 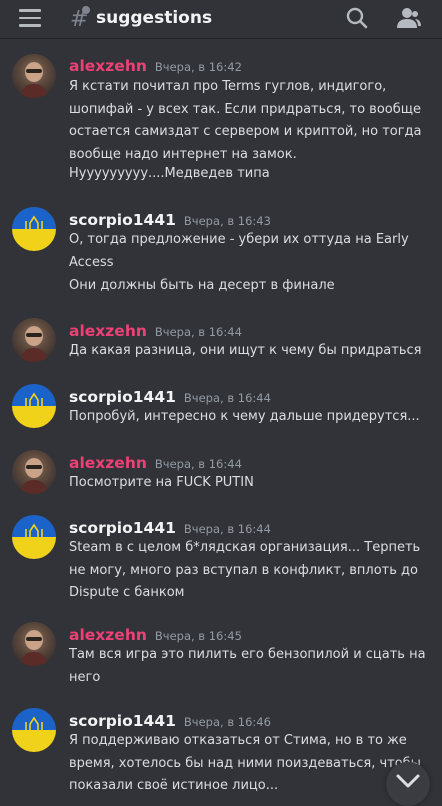 What do you see at coordinates (161, 482) in the screenshot?
I see `message-text: Посмотрите на FUCK PUTIN` at bounding box center [161, 482].